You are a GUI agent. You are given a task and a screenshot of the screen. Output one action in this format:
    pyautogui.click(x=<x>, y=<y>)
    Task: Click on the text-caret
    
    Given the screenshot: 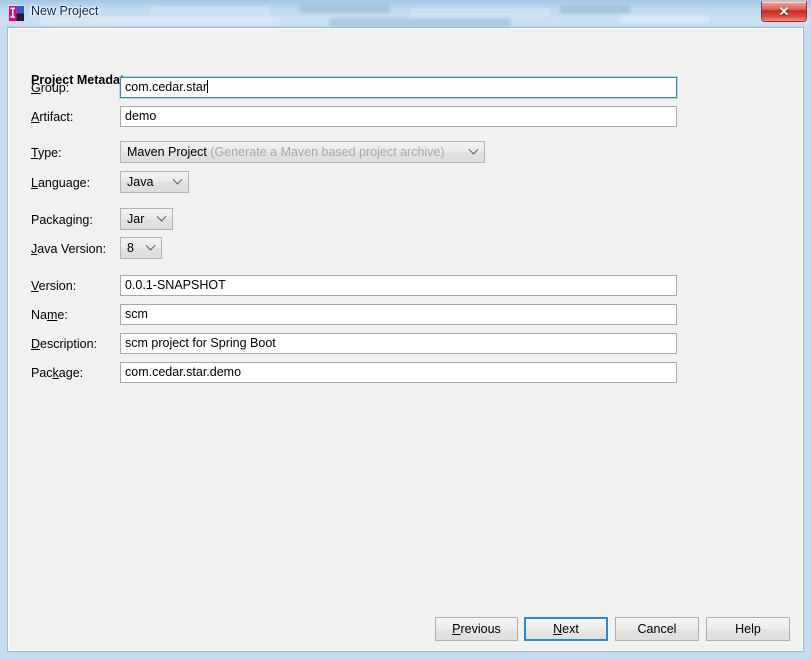 What is the action you would take?
    pyautogui.click(x=207, y=86)
    